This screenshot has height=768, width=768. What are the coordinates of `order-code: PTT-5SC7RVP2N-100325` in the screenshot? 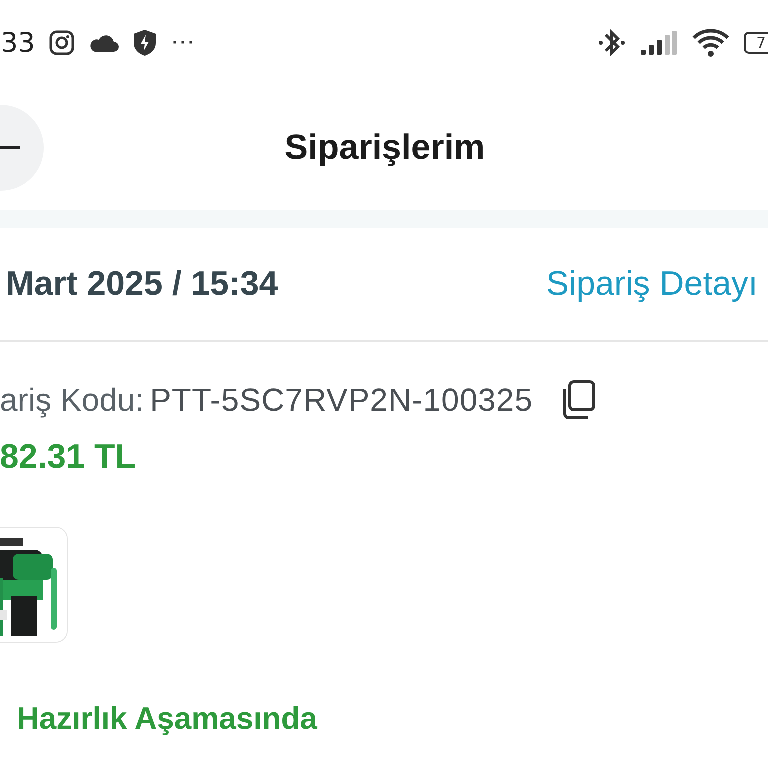 It's located at (342, 400).